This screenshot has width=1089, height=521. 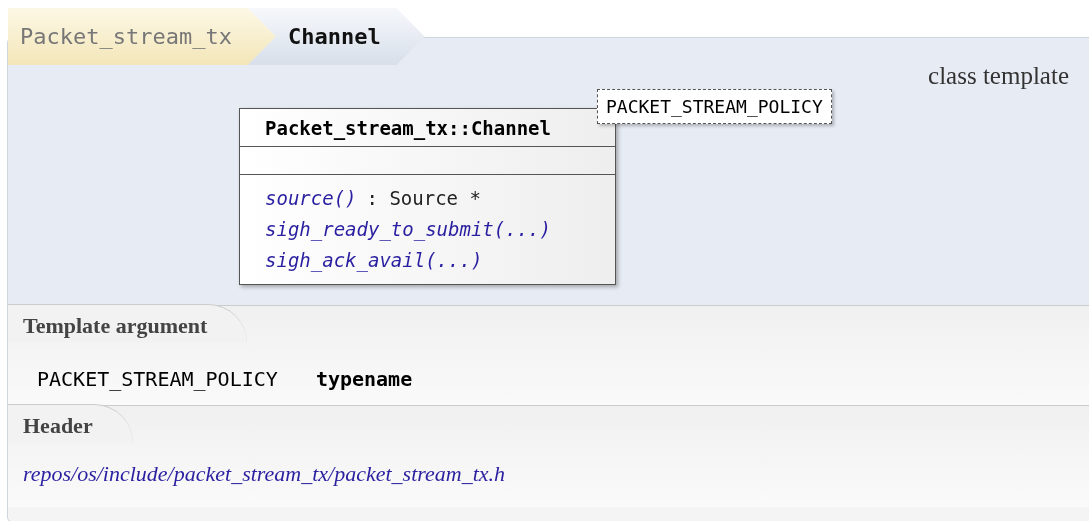 What do you see at coordinates (142, 36) in the screenshot?
I see `breadcrumb-item: Packet_stream_tx` at bounding box center [142, 36].